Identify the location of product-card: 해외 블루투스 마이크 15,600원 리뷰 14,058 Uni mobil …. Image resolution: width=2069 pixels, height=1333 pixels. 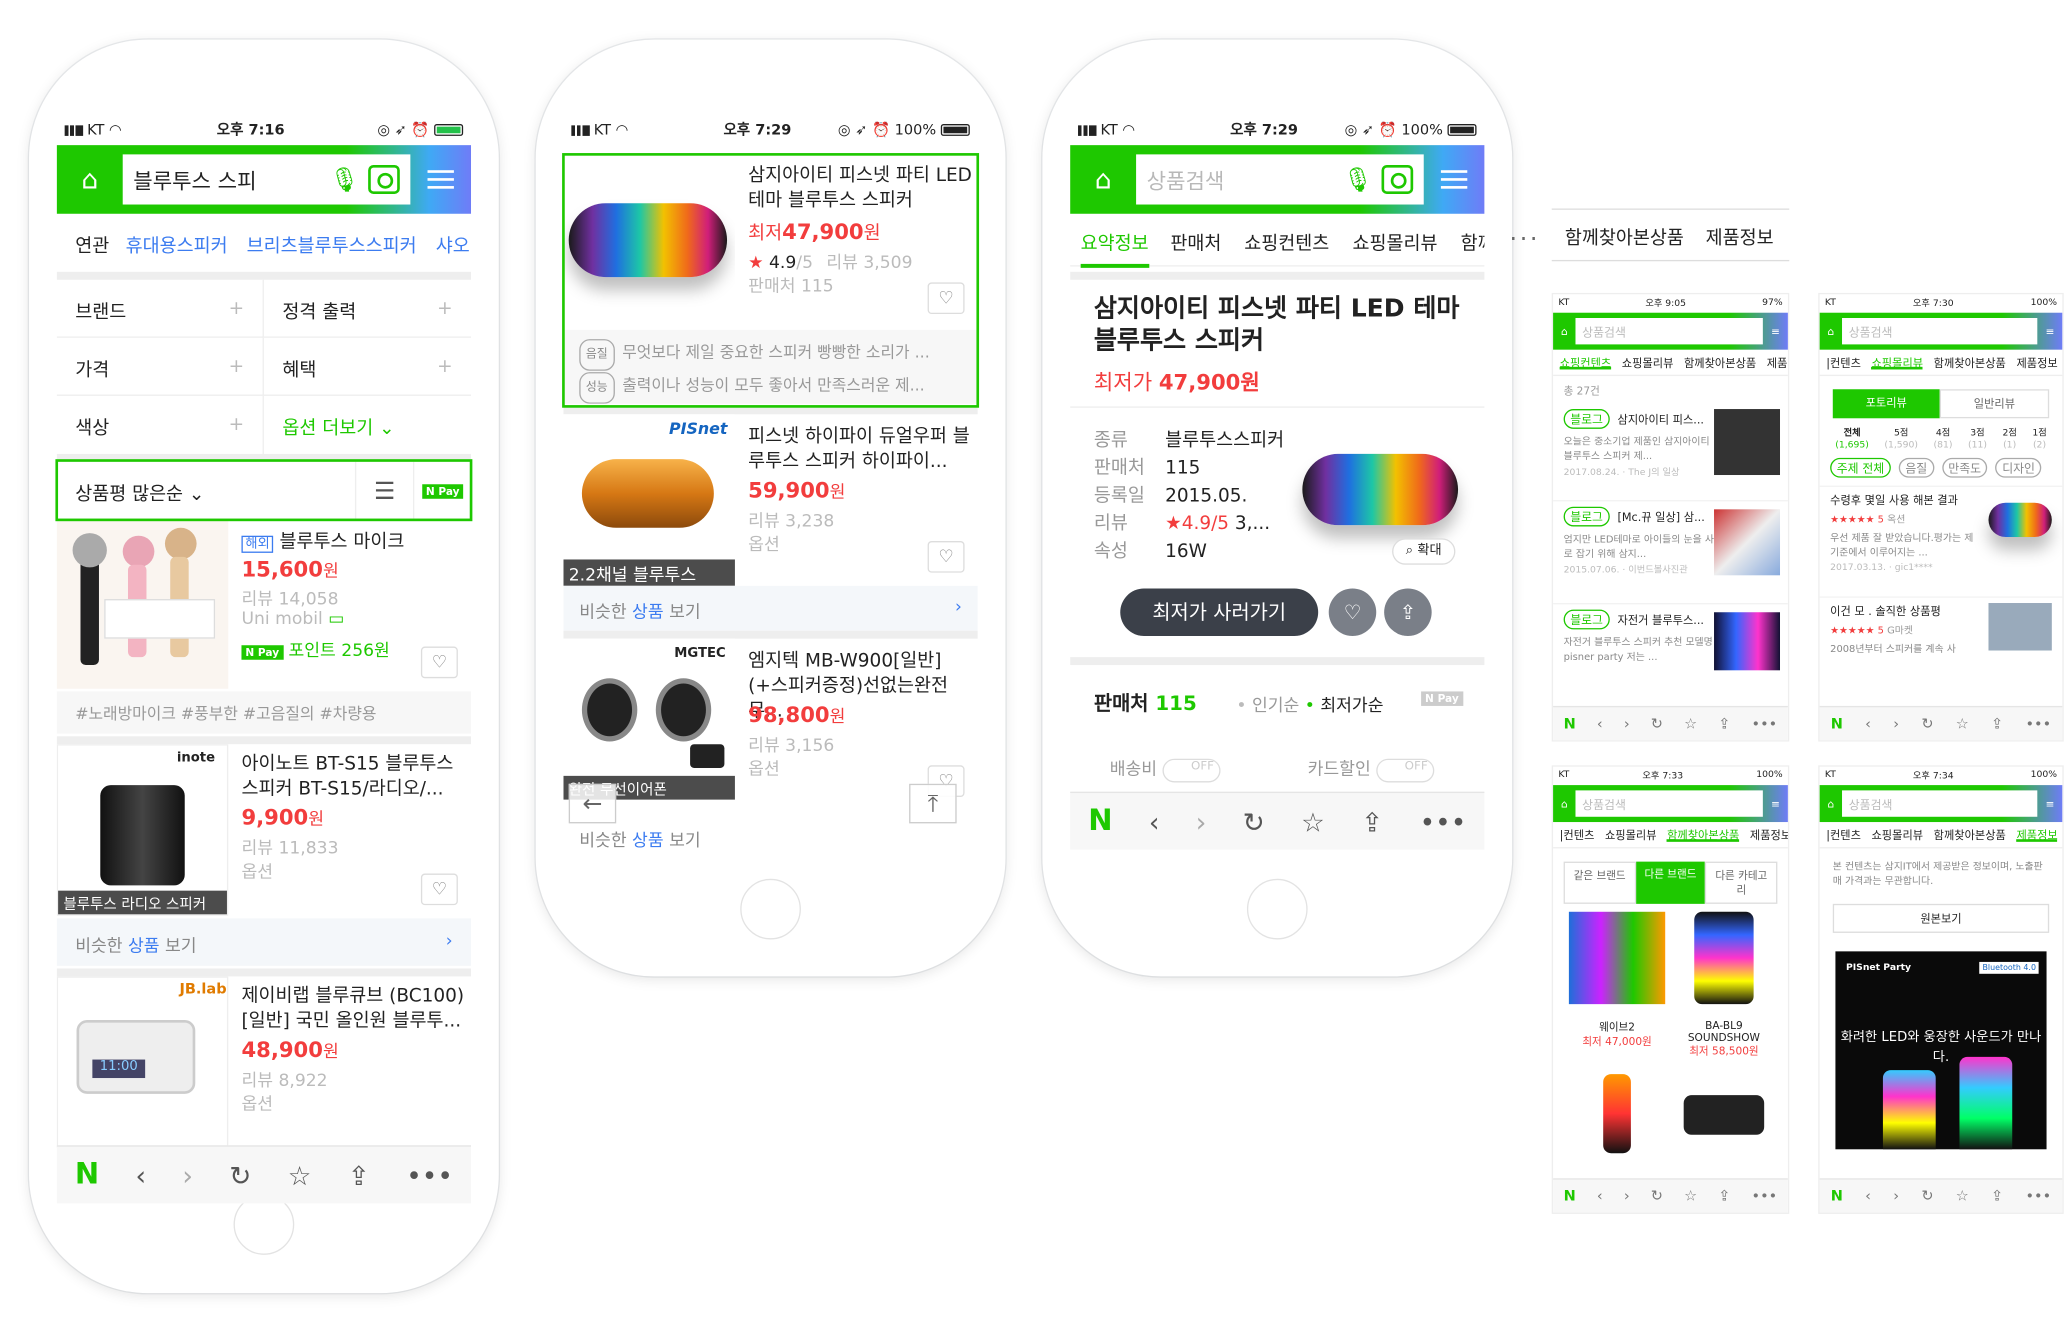
(264, 633).